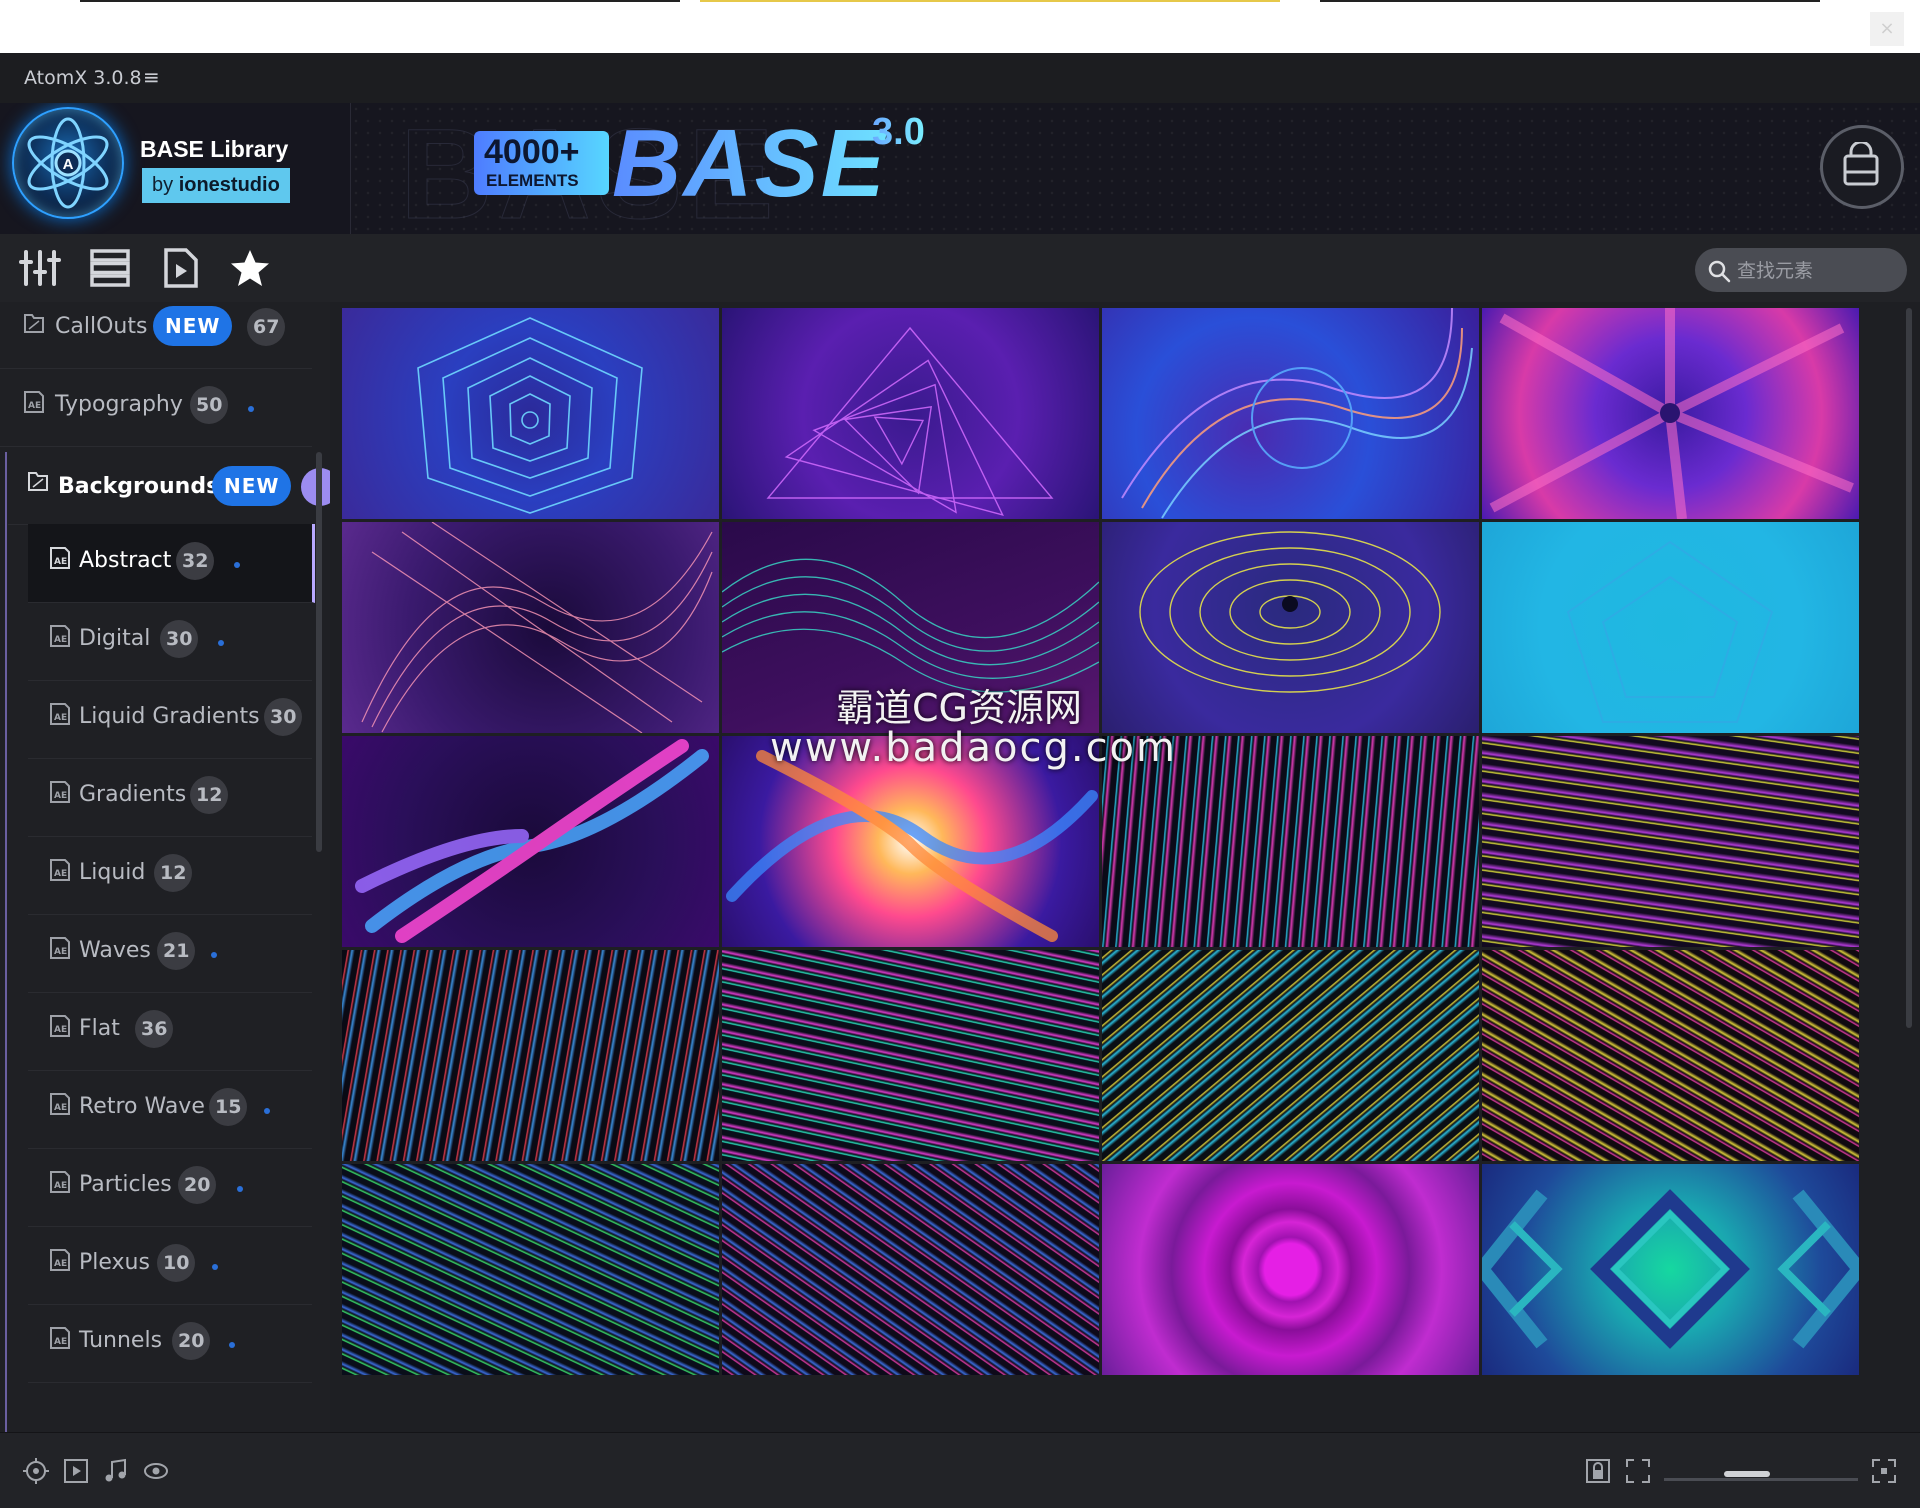 The width and height of the screenshot is (1920, 1508). What do you see at coordinates (1598, 1471) in the screenshot?
I see `lock-icon` at bounding box center [1598, 1471].